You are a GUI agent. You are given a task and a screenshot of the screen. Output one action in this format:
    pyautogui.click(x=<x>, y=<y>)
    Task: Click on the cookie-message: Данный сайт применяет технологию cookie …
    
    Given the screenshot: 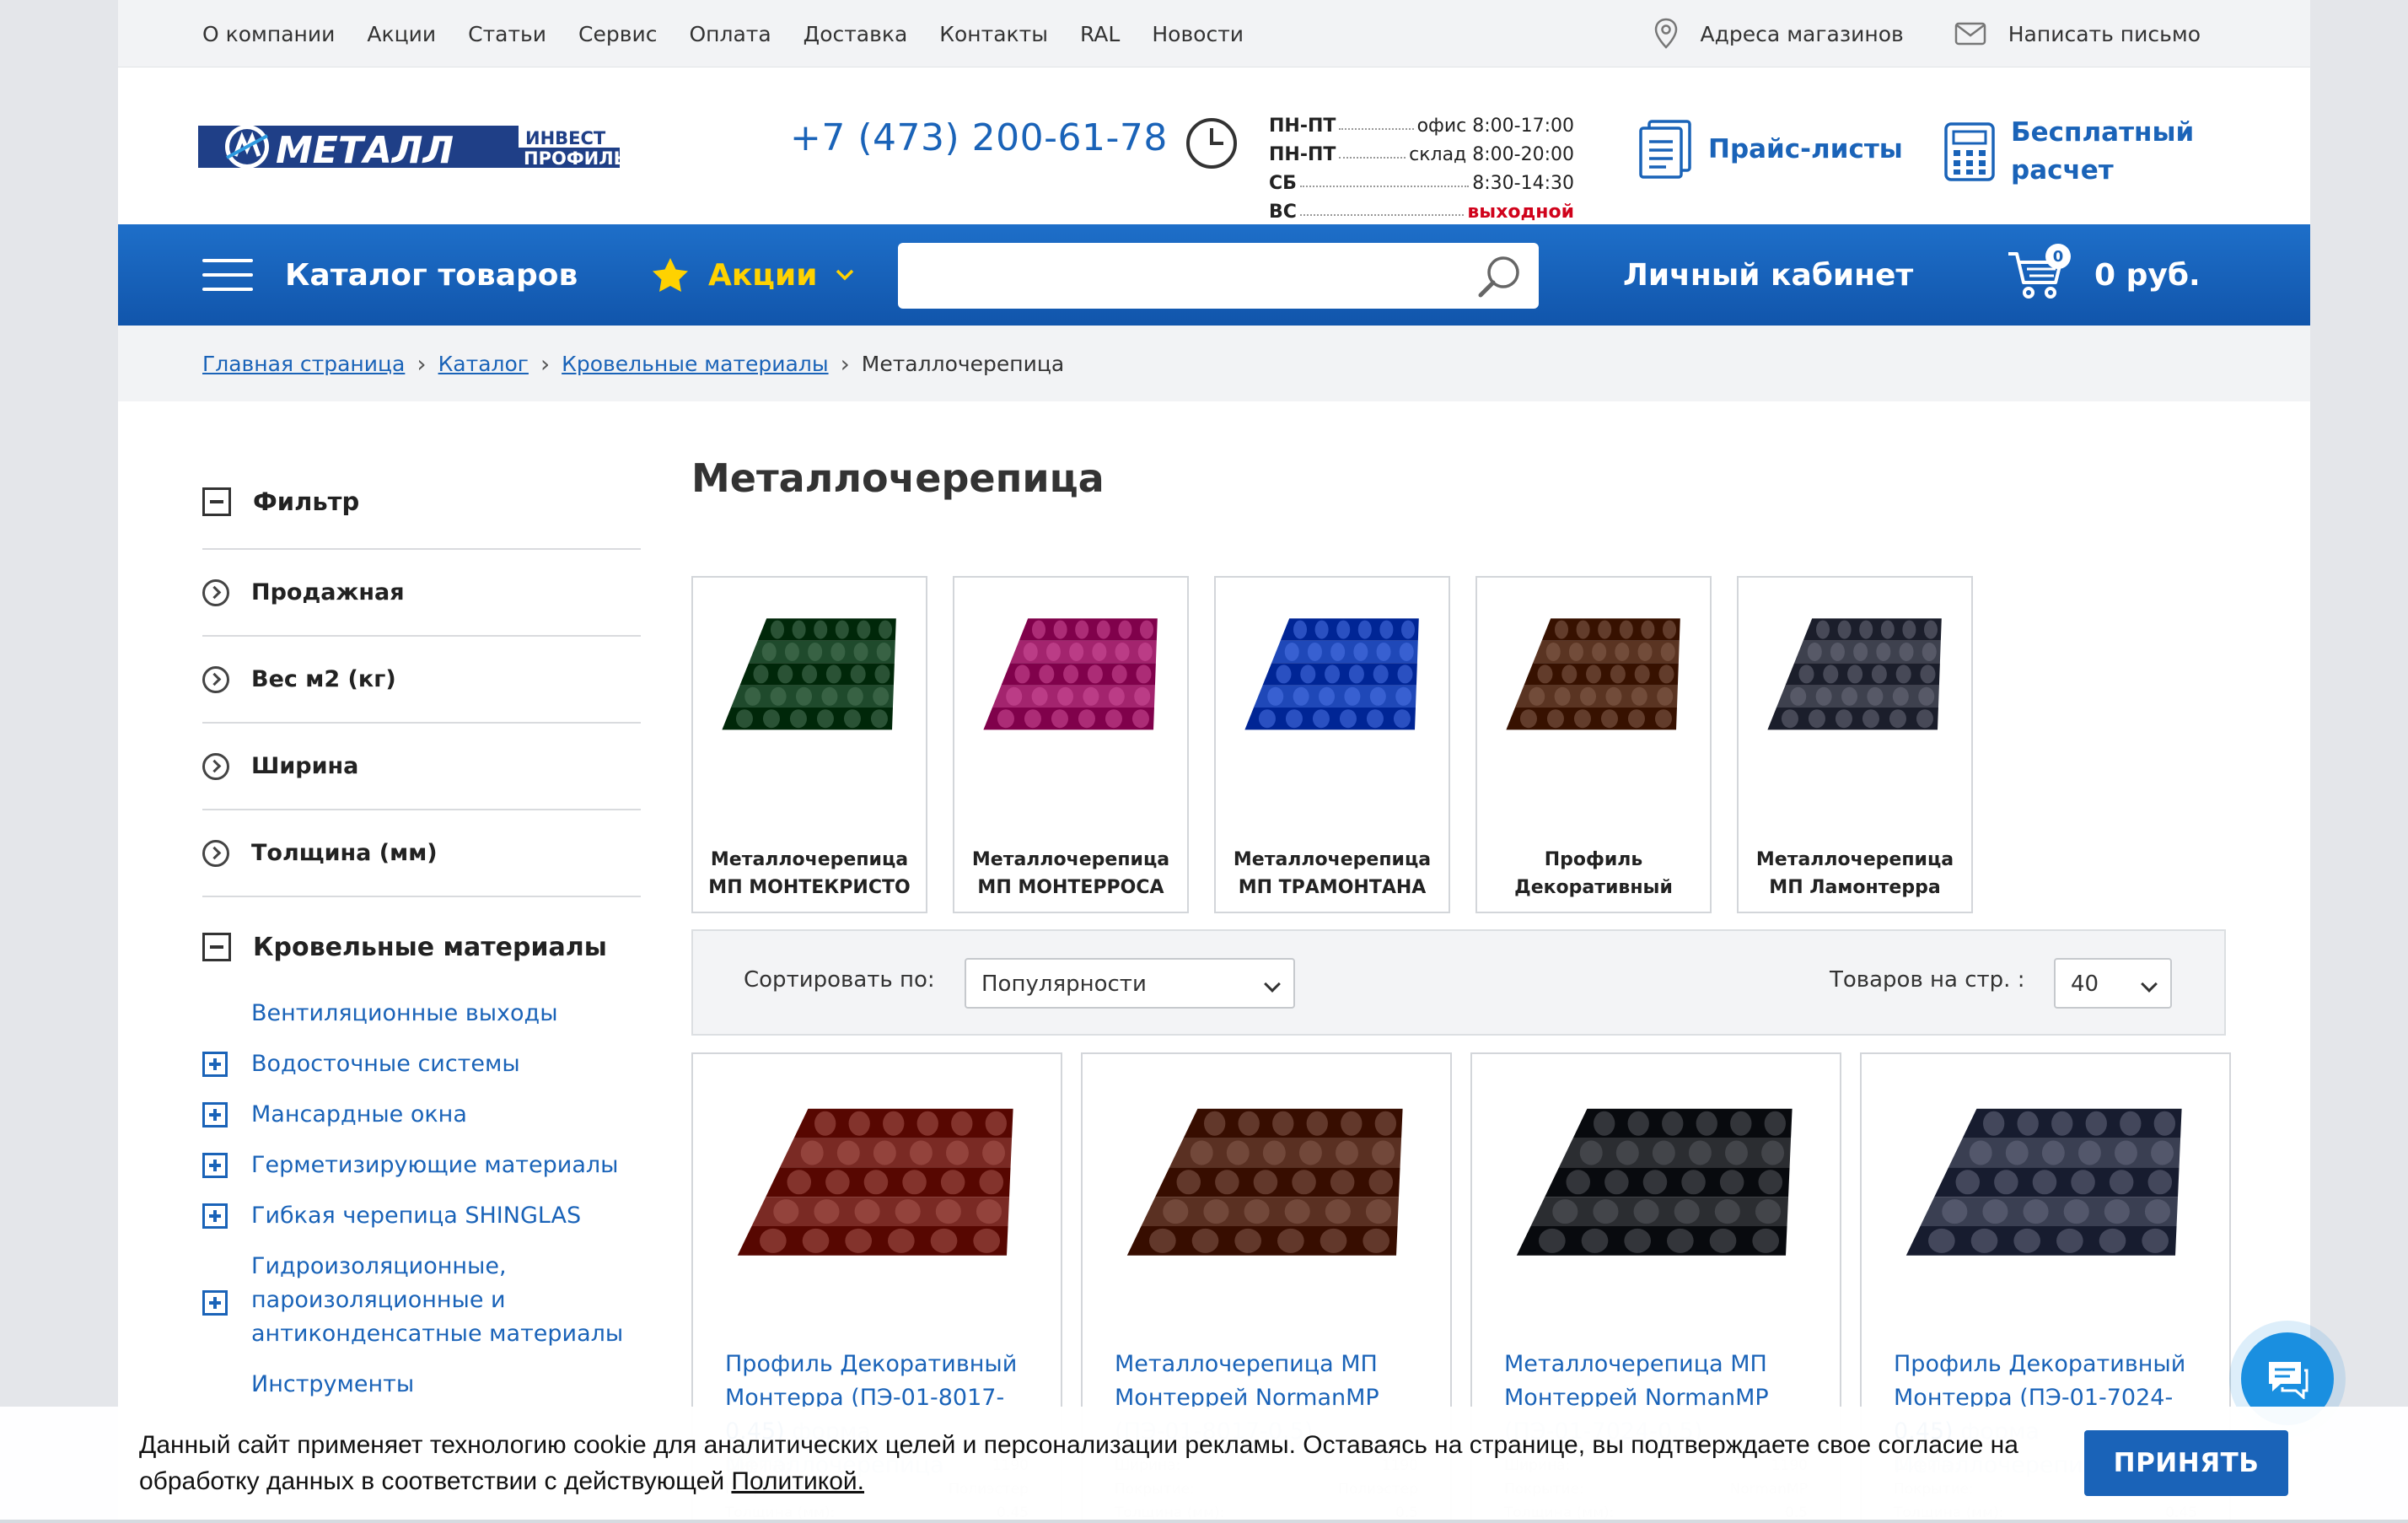 What is the action you would take?
    pyautogui.click(x=1078, y=1463)
    